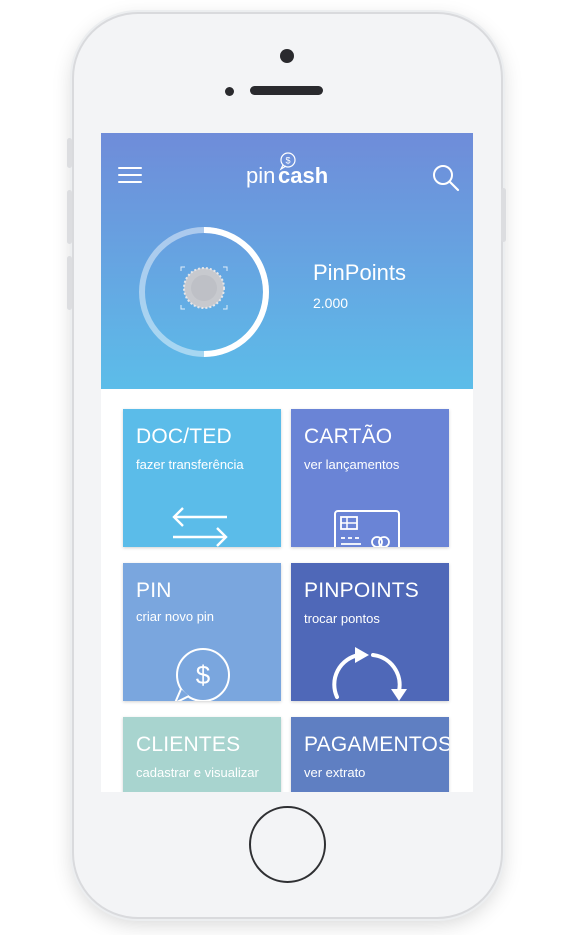 This screenshot has height=935, width=575. What do you see at coordinates (348, 436) in the screenshot?
I see `tile-title: CARTÃO` at bounding box center [348, 436].